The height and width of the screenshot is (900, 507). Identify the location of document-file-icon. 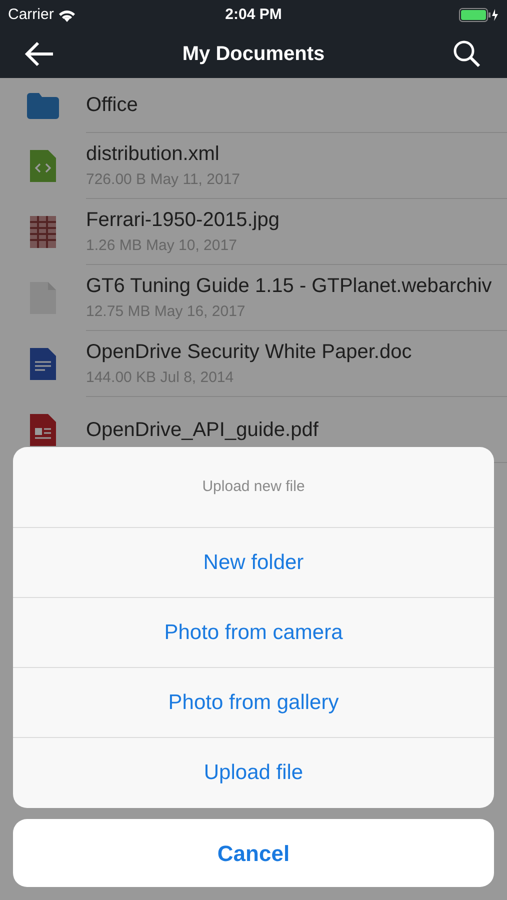
(43, 364).